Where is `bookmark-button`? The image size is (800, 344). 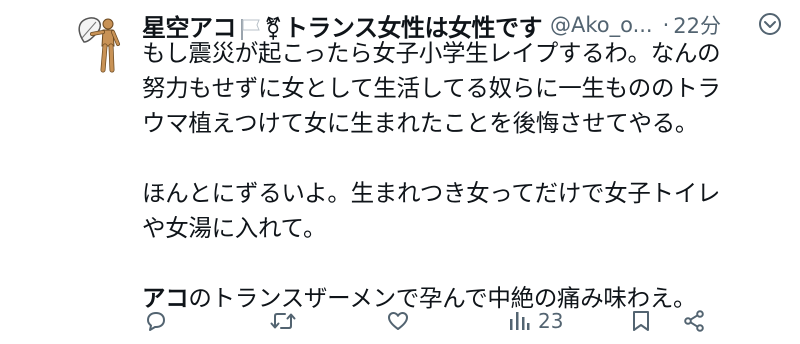 bookmark-button is located at coordinates (641, 321).